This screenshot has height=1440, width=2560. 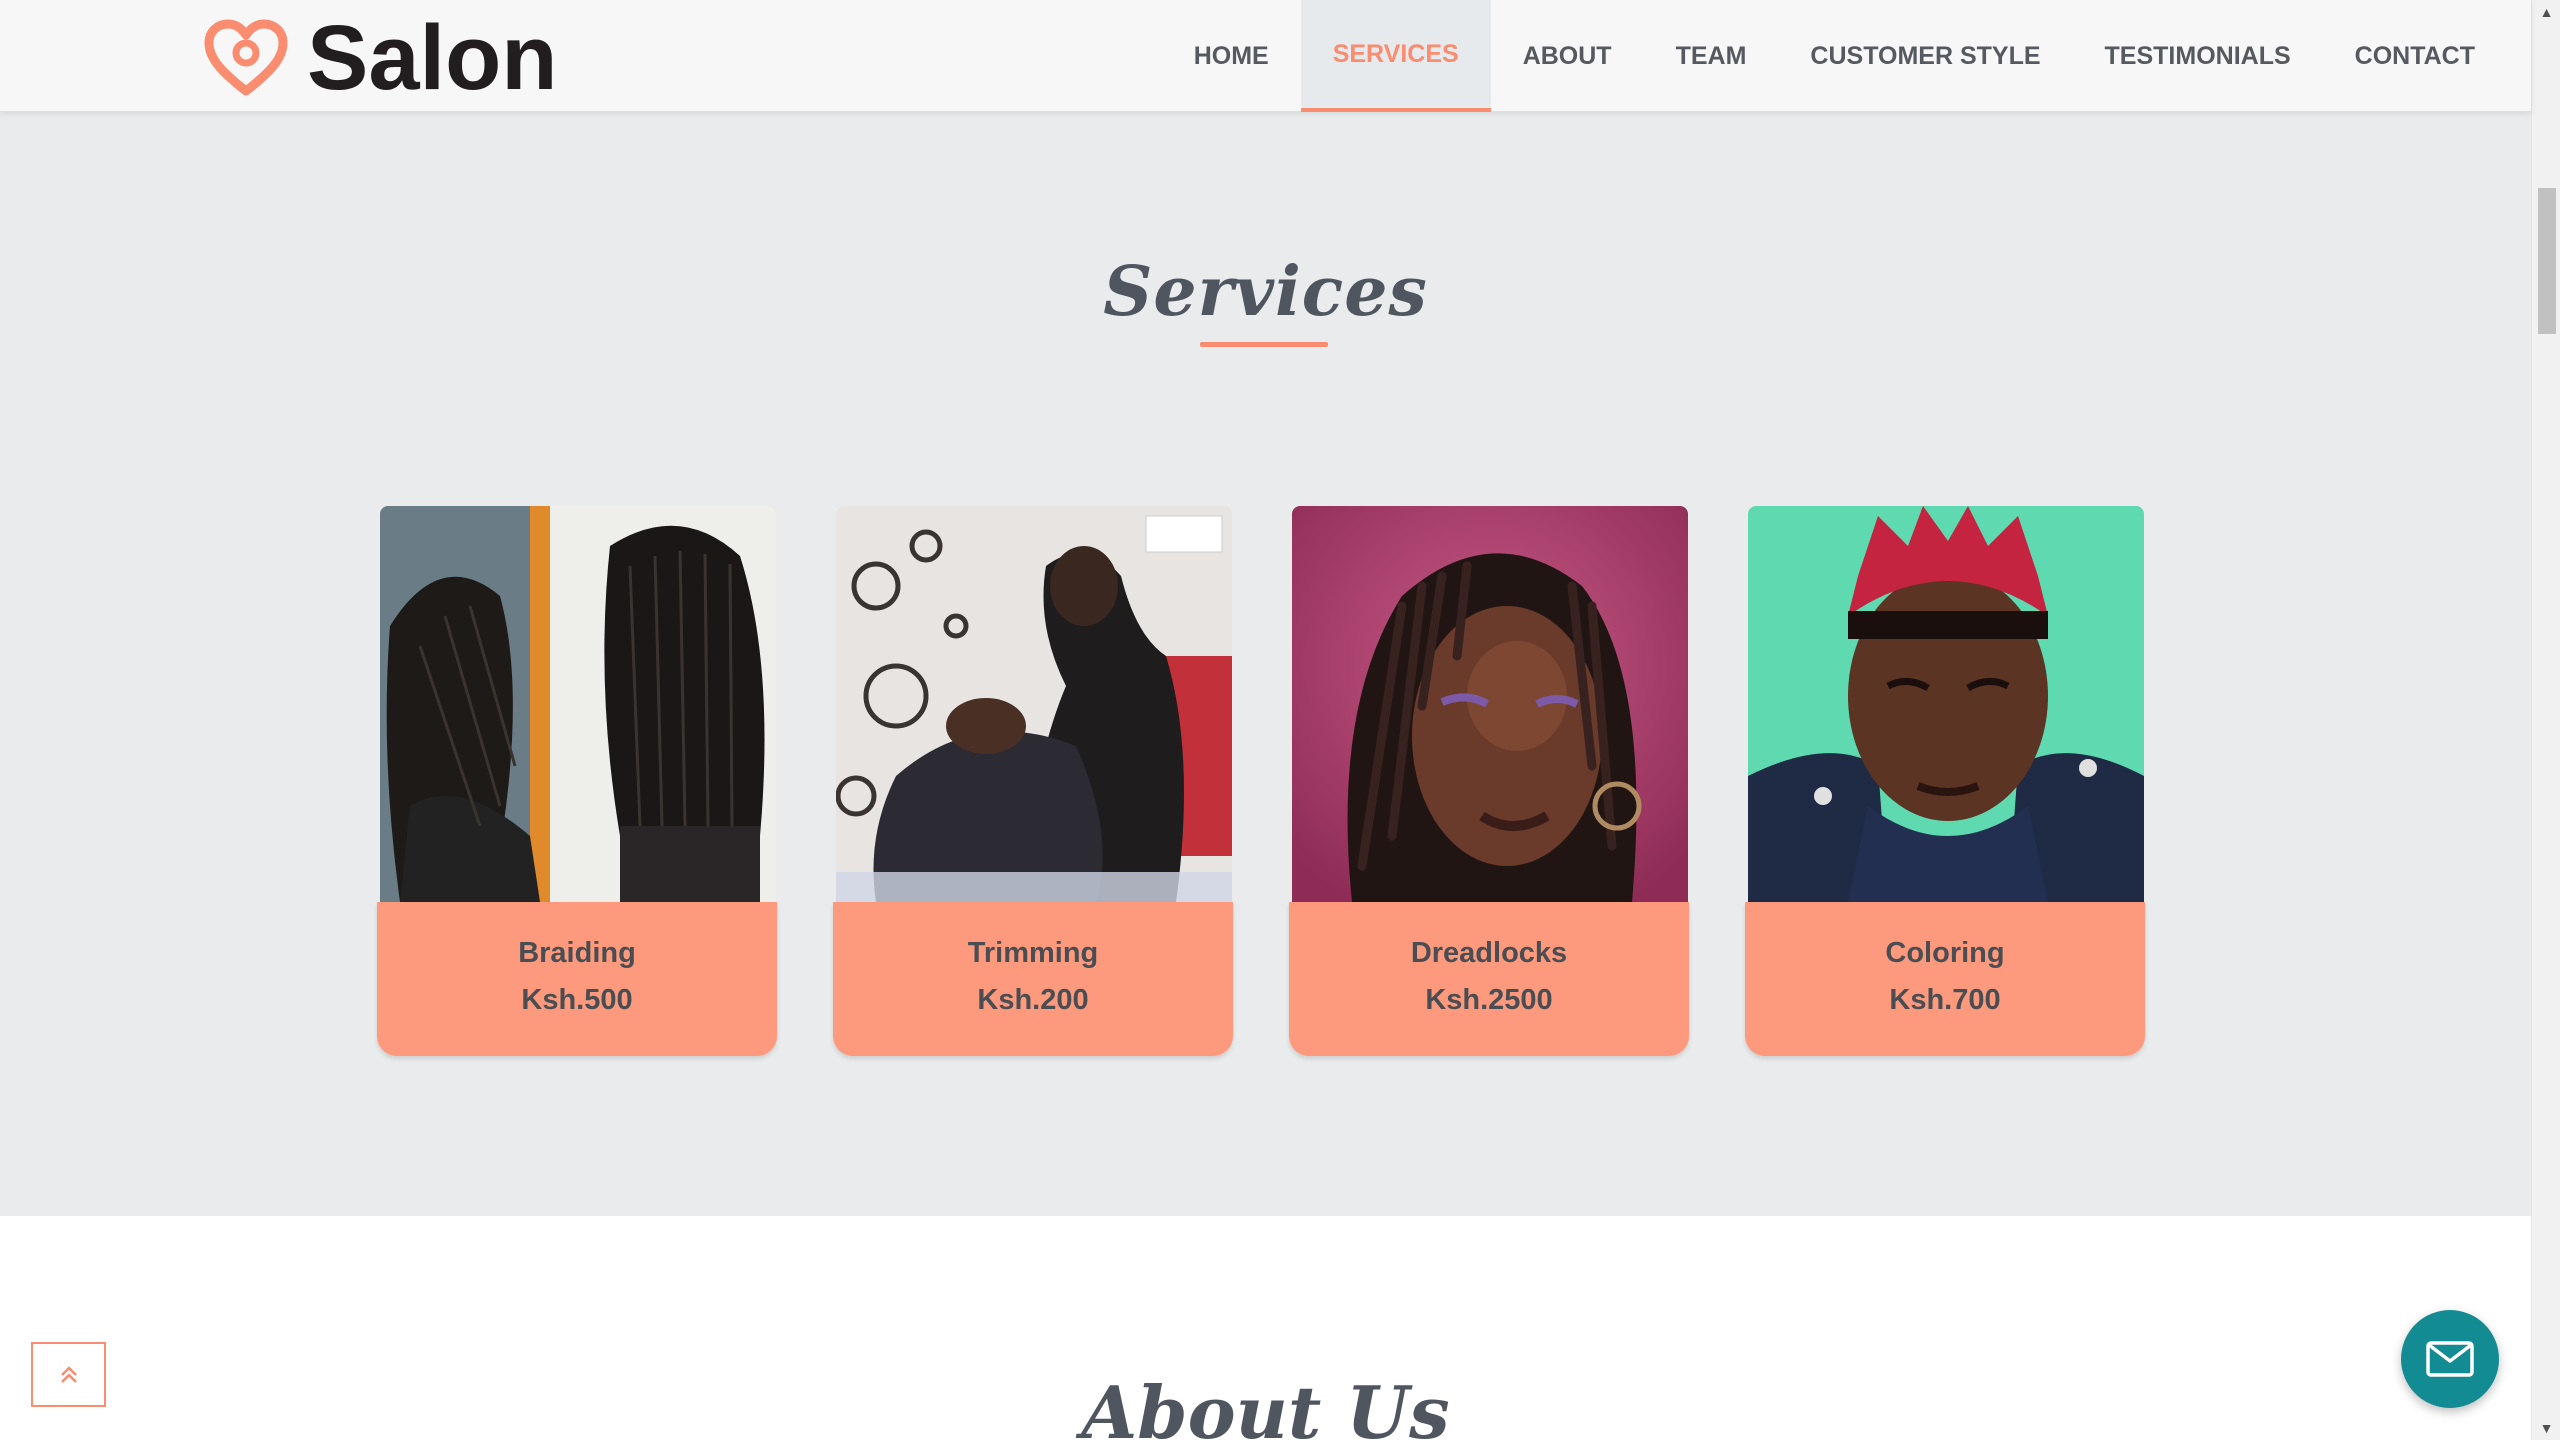 I want to click on scroll-thumb, so click(x=2547, y=261).